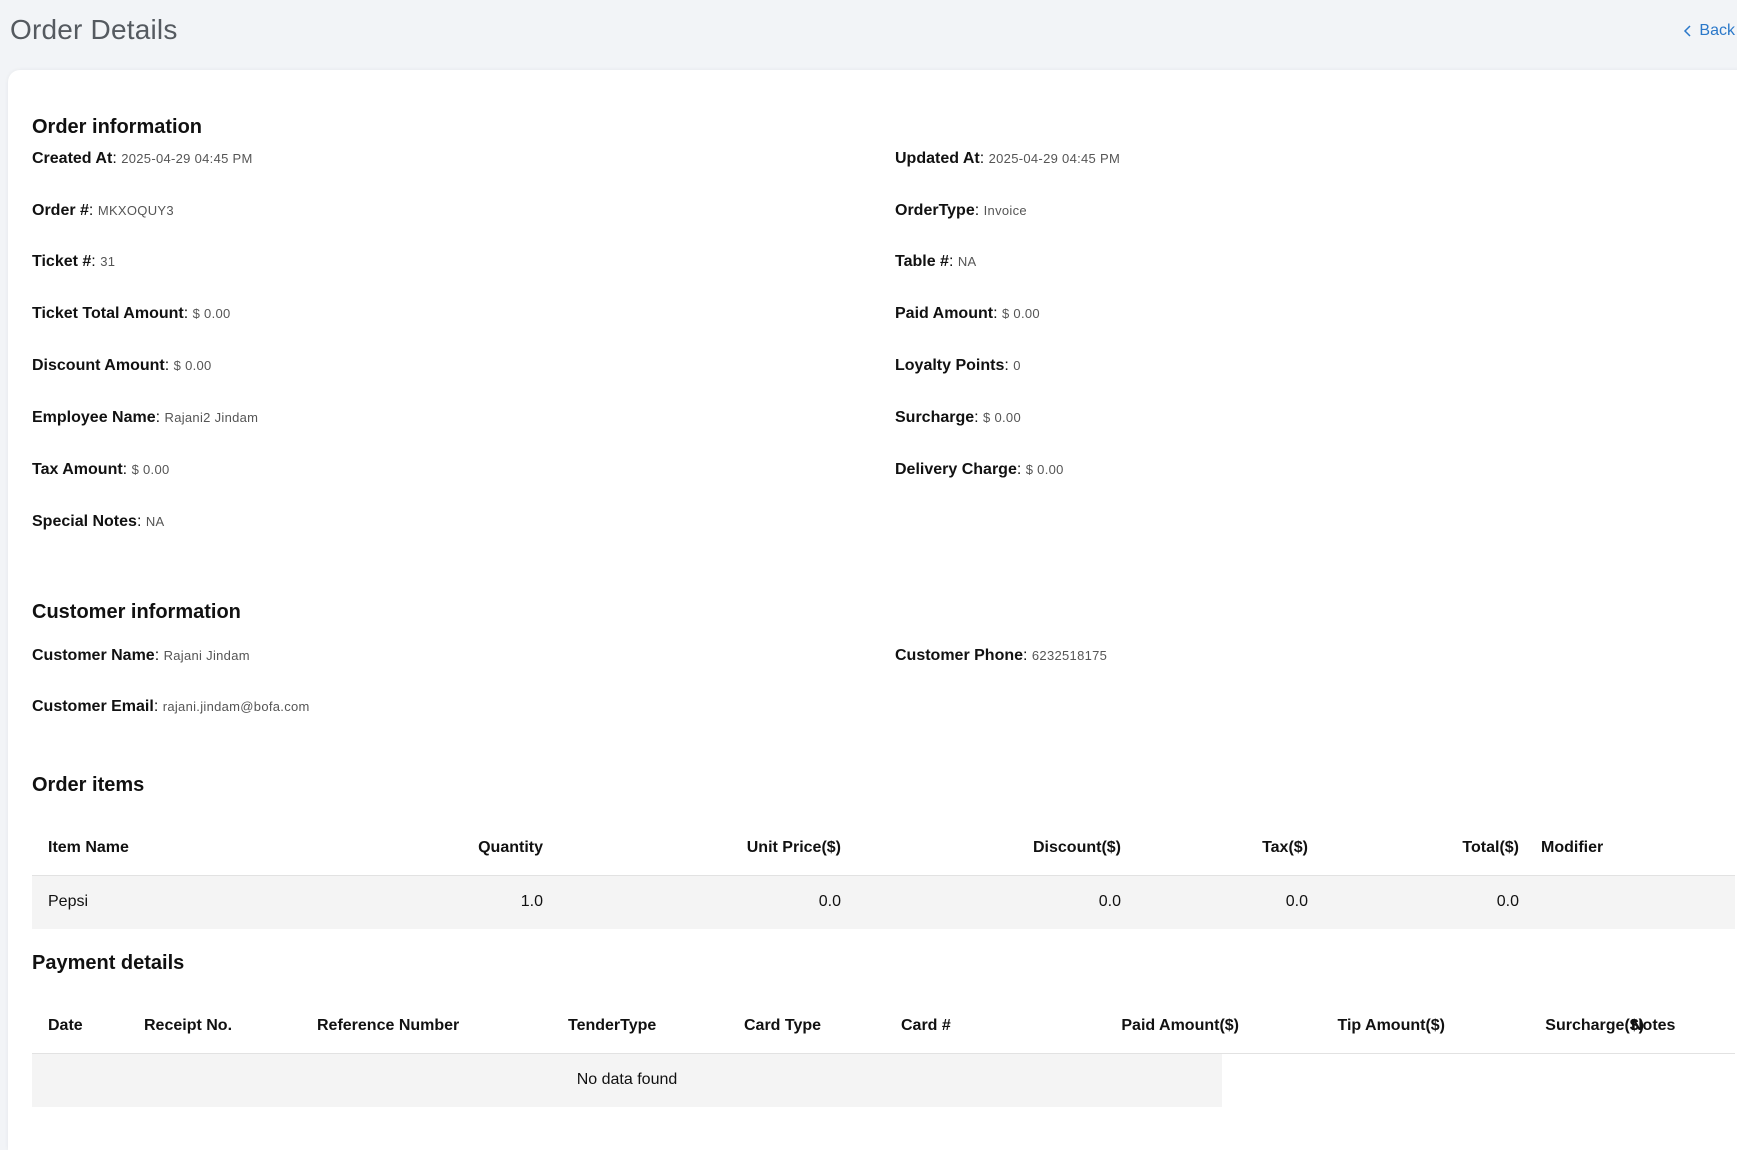 Image resolution: width=1737 pixels, height=1150 pixels. I want to click on column-header: Modifier, so click(1572, 848).